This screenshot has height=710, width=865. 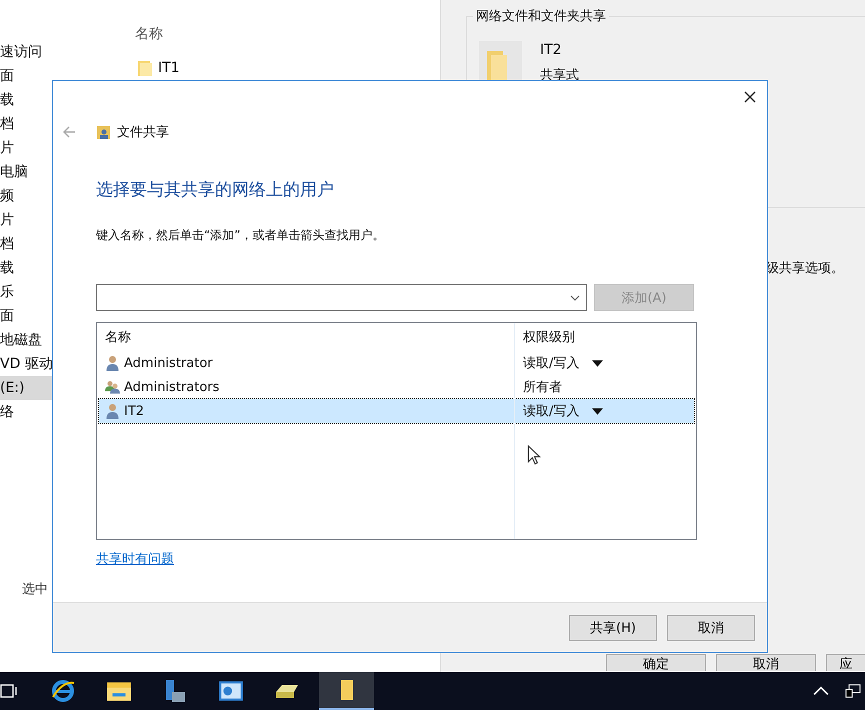 What do you see at coordinates (656, 662) in the screenshot?
I see `dialog-button: 确定` at bounding box center [656, 662].